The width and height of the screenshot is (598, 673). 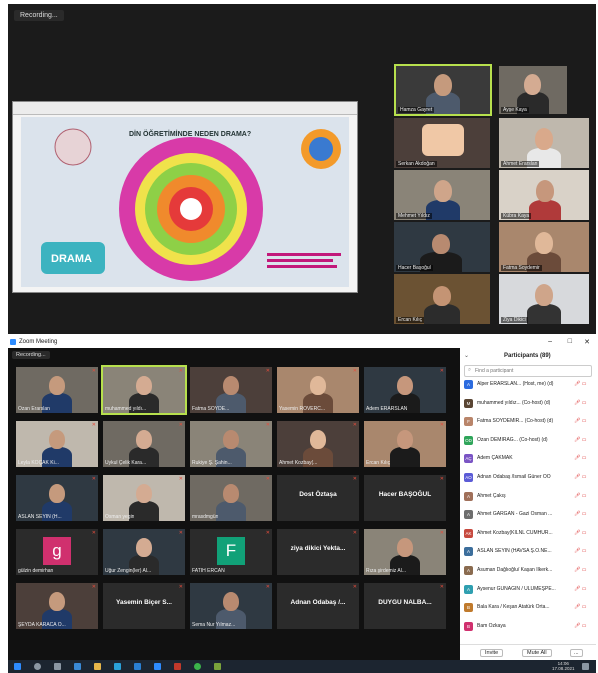 I want to click on participant-avatar: g, so click(x=57, y=551).